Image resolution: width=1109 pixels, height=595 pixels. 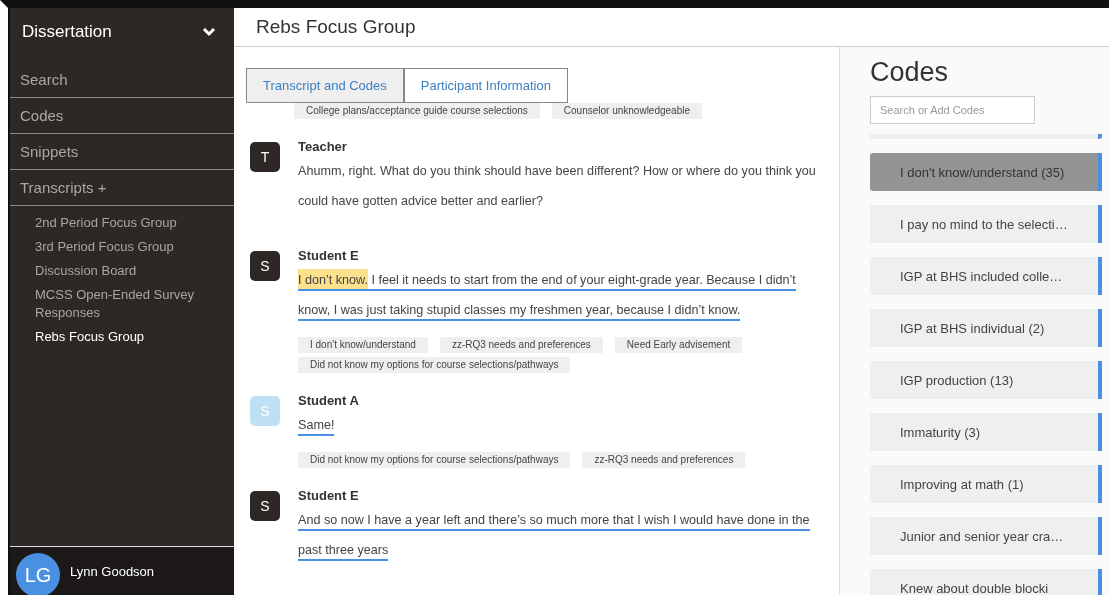 What do you see at coordinates (122, 32) in the screenshot?
I see `project-selector: Dissertation` at bounding box center [122, 32].